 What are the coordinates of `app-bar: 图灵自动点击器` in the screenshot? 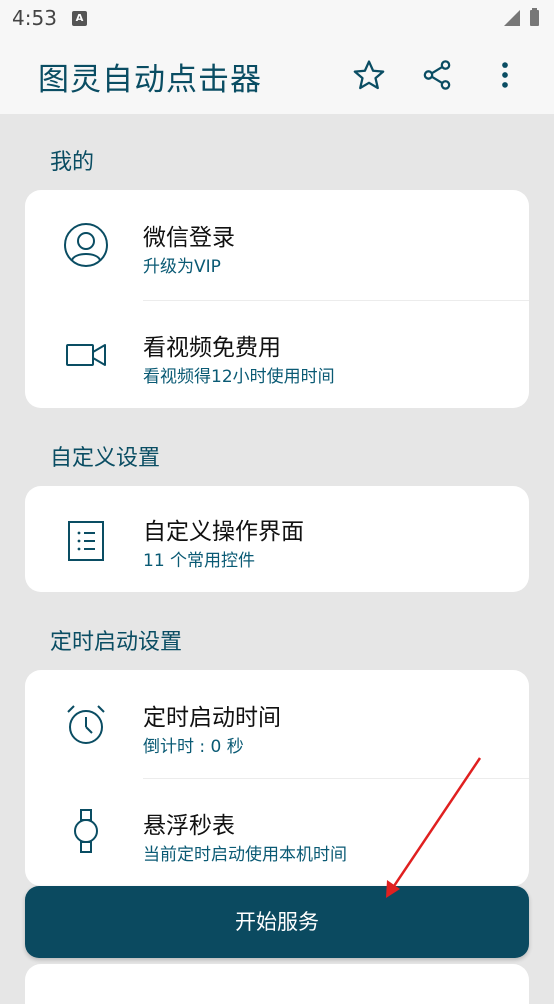 It's located at (277, 75).